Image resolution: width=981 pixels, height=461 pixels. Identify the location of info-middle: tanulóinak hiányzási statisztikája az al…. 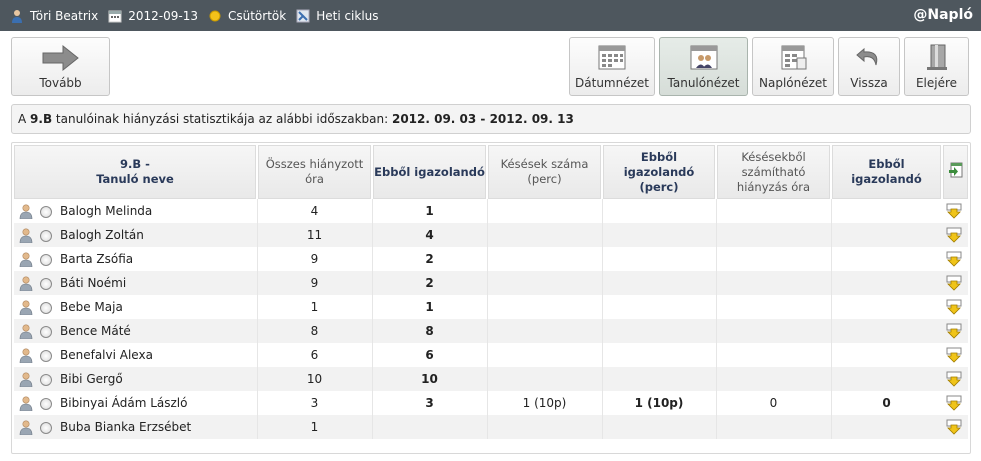
(222, 119).